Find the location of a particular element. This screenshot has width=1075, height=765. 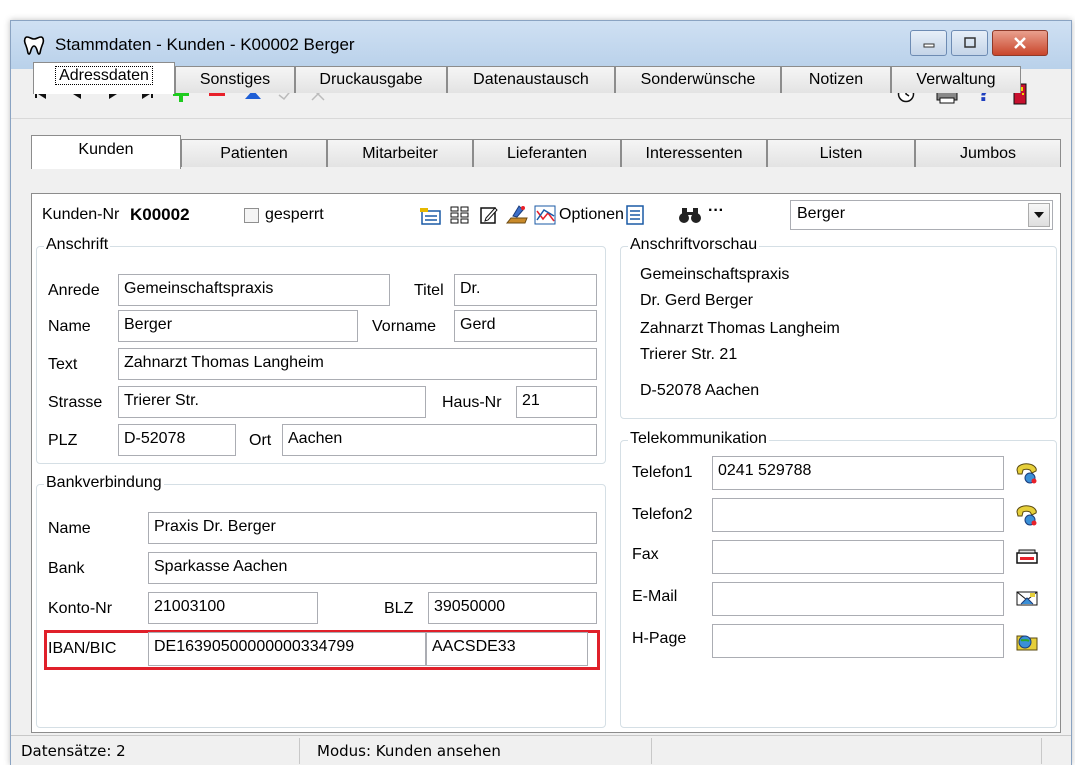

name-label: Name is located at coordinates (69, 326).